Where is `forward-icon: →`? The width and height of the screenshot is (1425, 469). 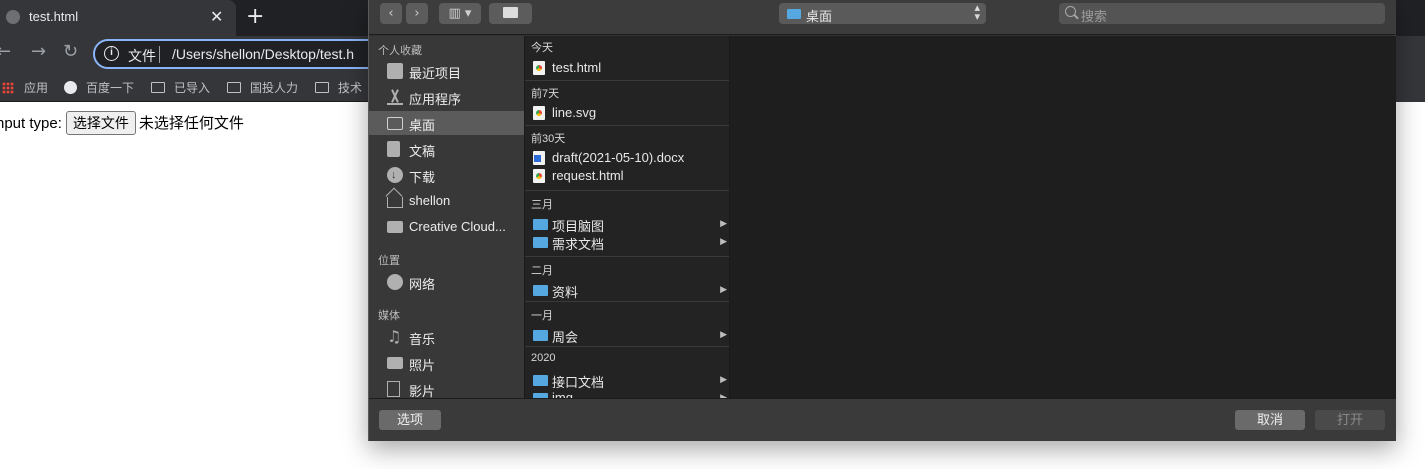
forward-icon: → is located at coordinates (38, 51).